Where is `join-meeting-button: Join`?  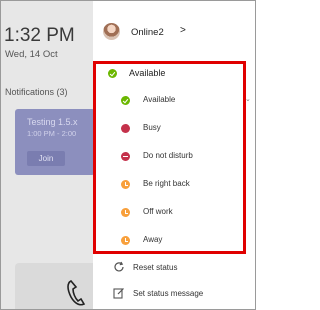 join-meeting-button: Join is located at coordinates (46, 158).